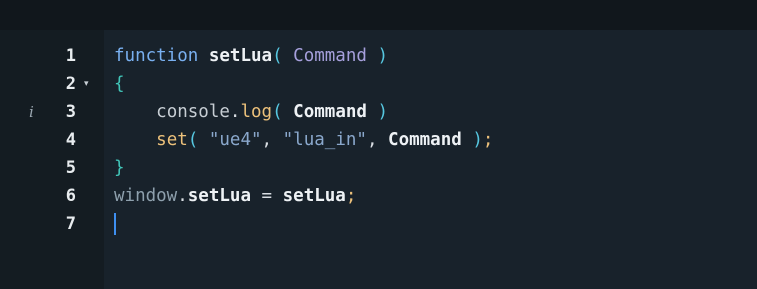 The image size is (757, 289). What do you see at coordinates (378, 84) in the screenshot?
I see `code-line: 2 ▾ {` at bounding box center [378, 84].